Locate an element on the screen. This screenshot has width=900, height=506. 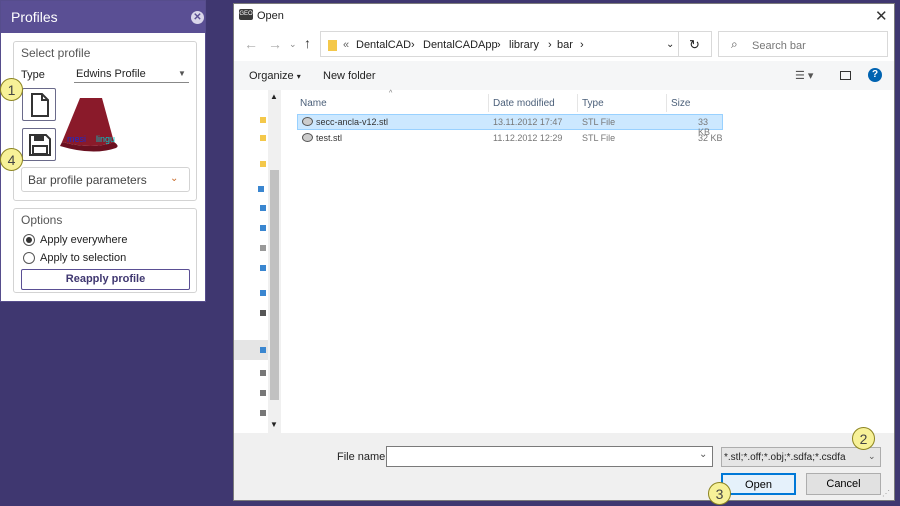
bar-params-dropdown: Bar profile parameters ⌄ is located at coordinates (105, 179).